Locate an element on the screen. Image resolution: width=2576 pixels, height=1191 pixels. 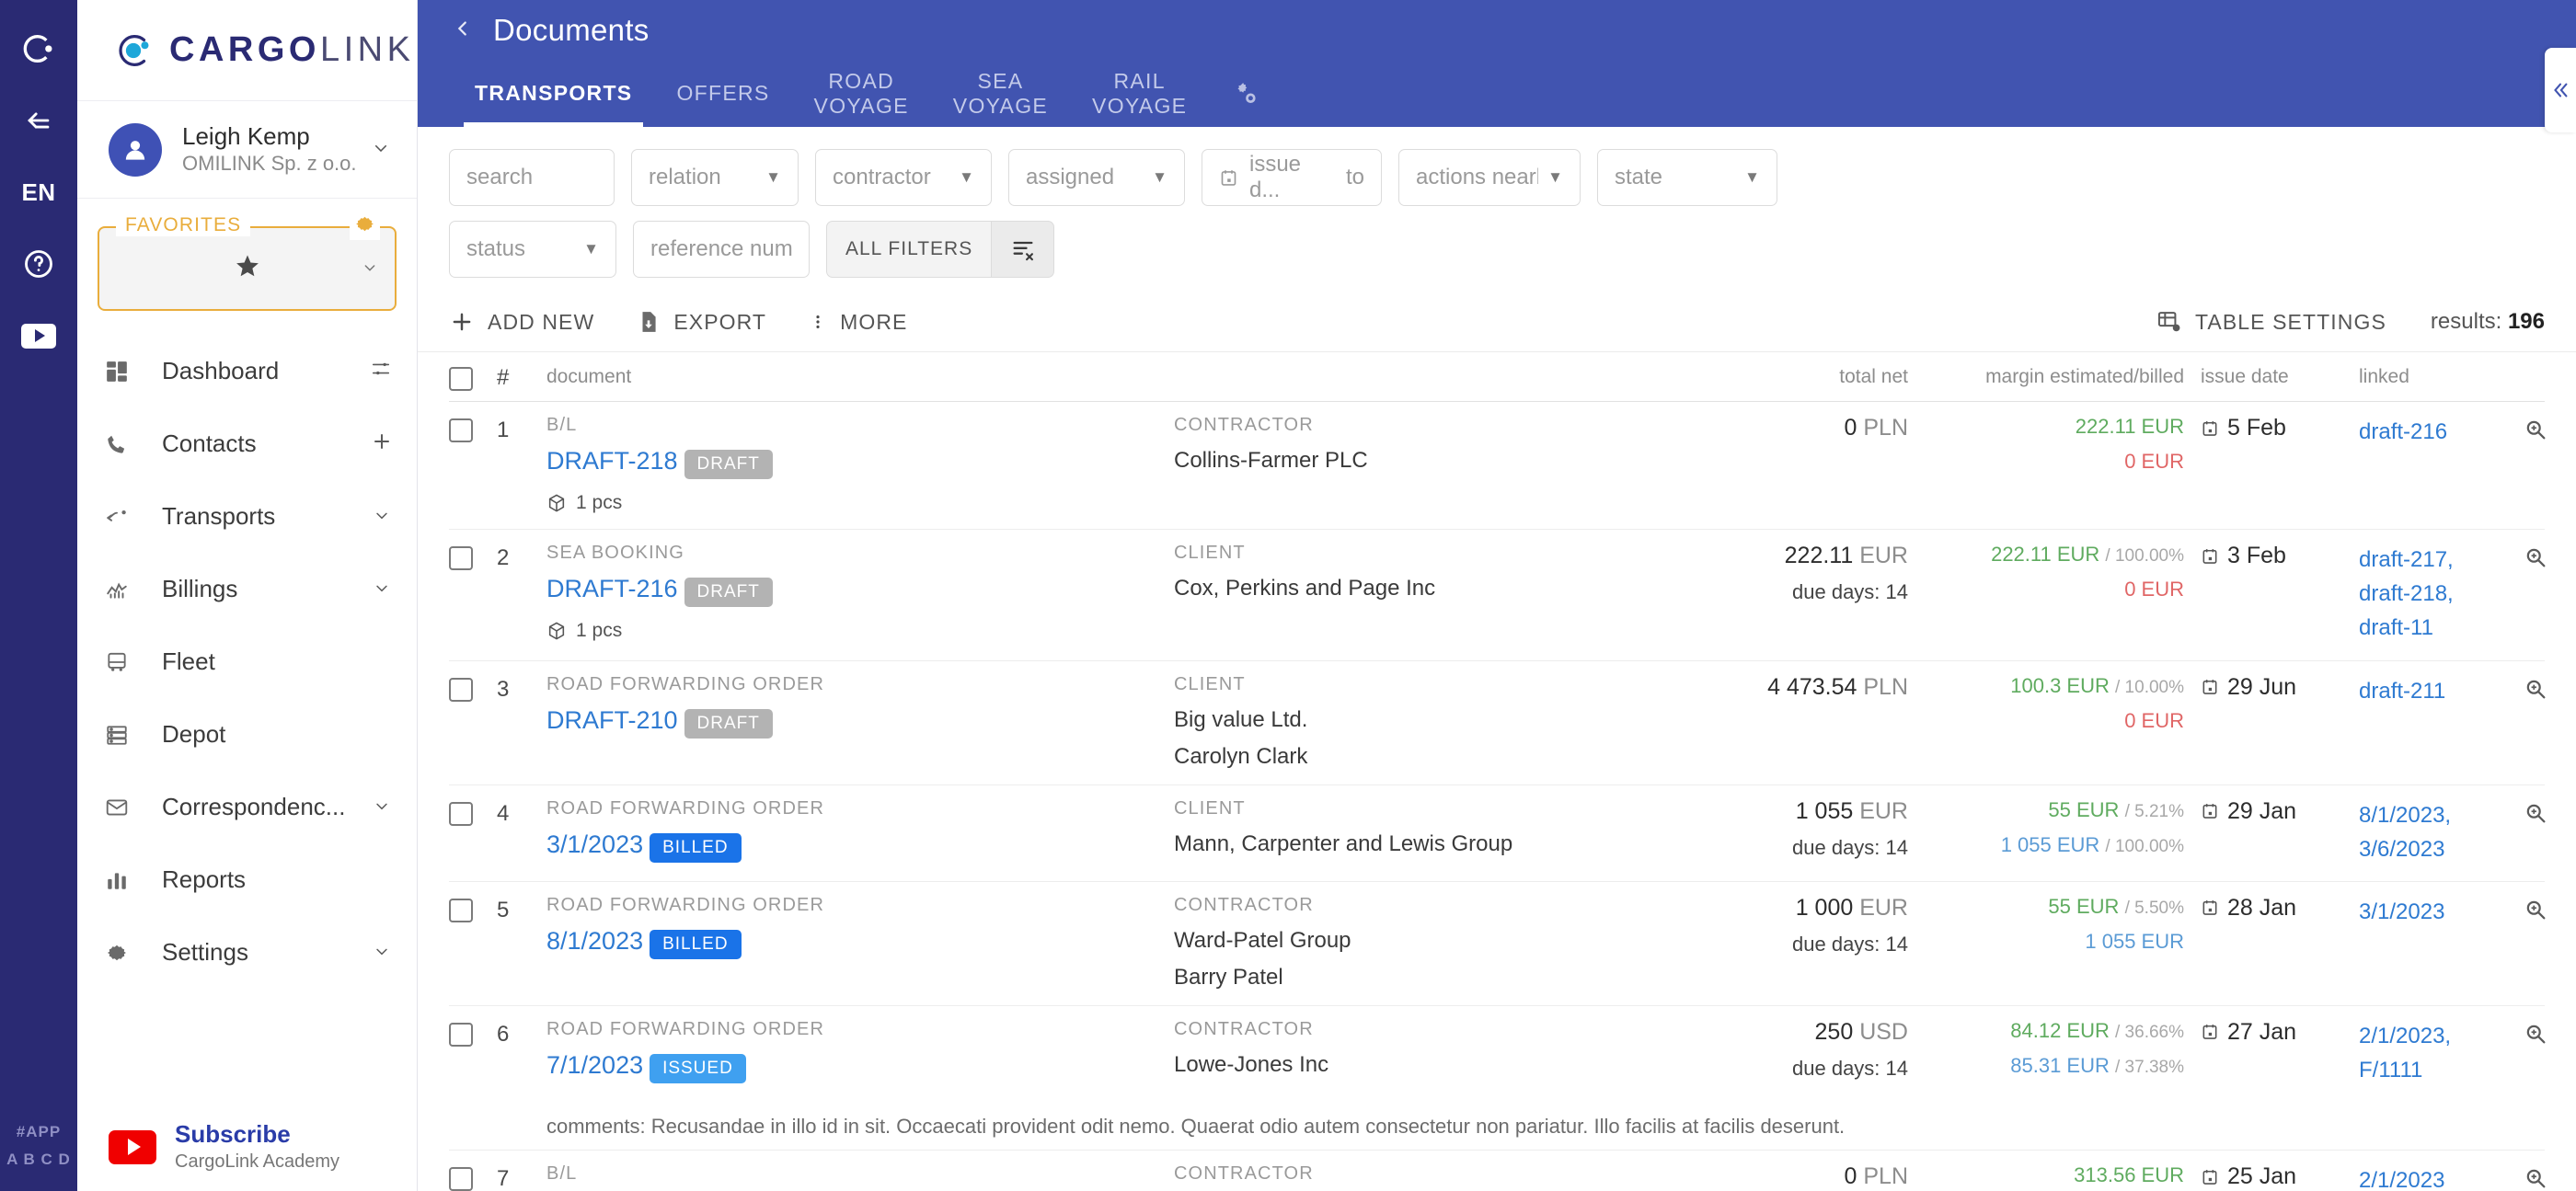
sidebar-item-billings: Billings is located at coordinates (247, 589).